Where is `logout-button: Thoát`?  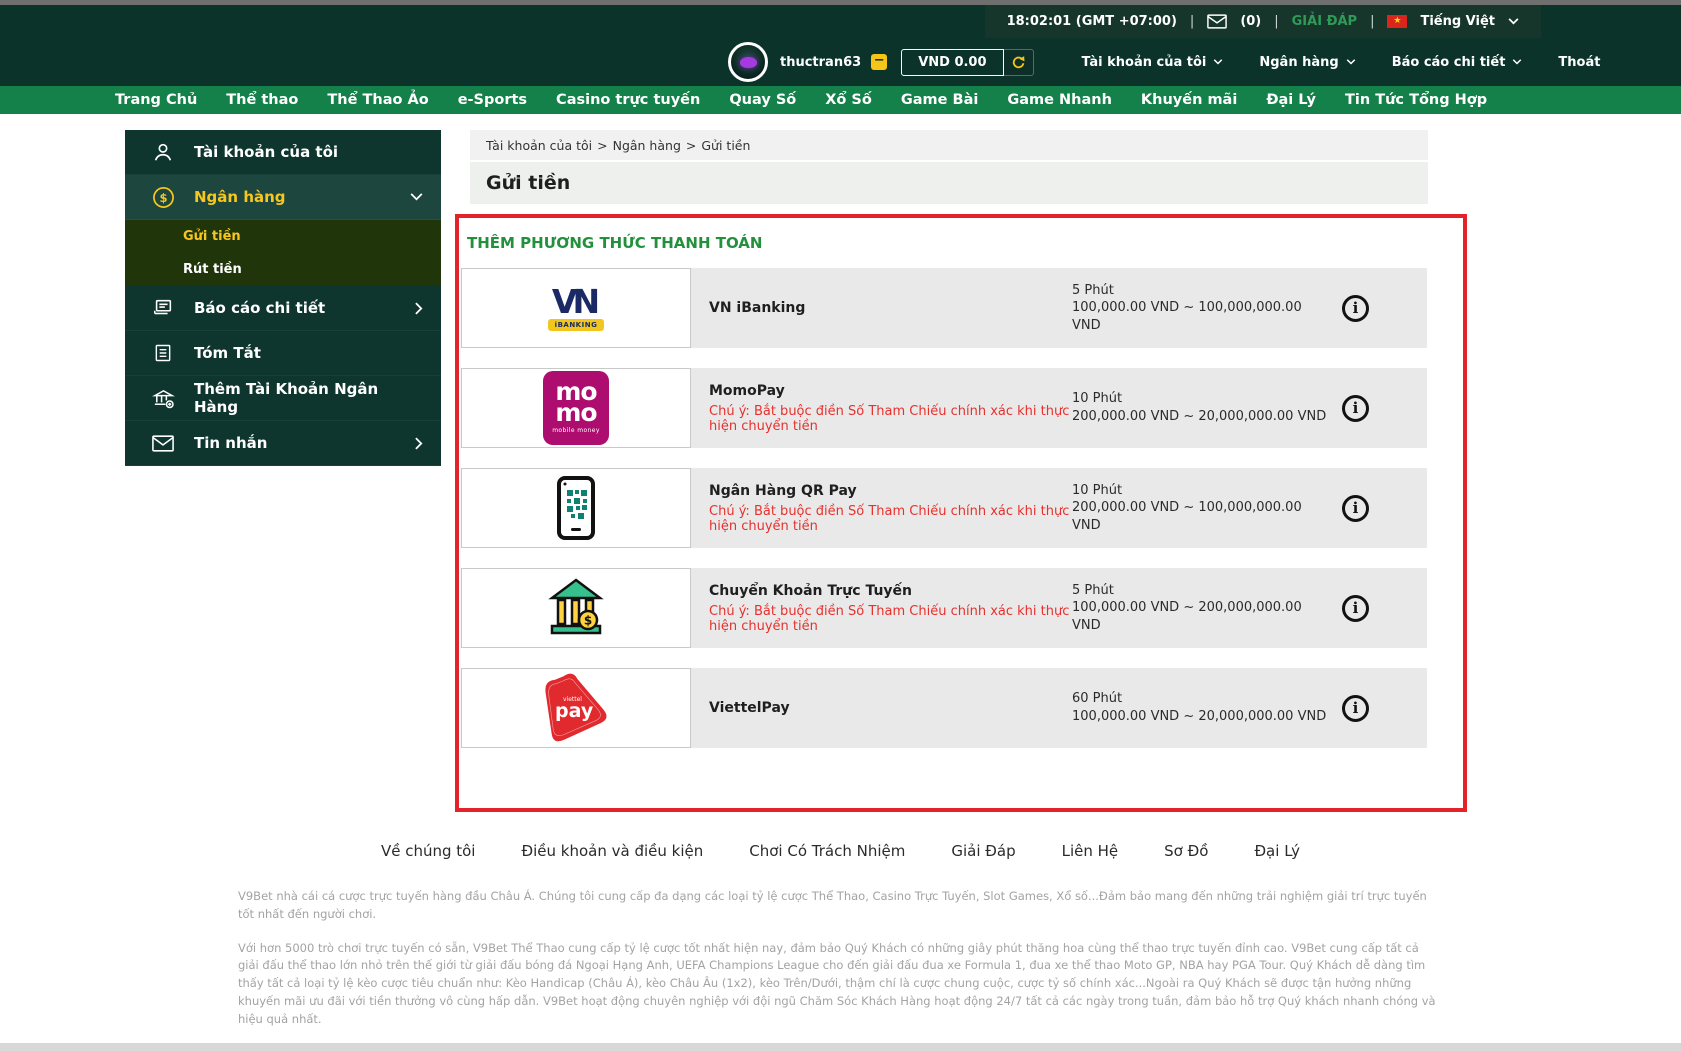
logout-button: Thoát is located at coordinates (1579, 62).